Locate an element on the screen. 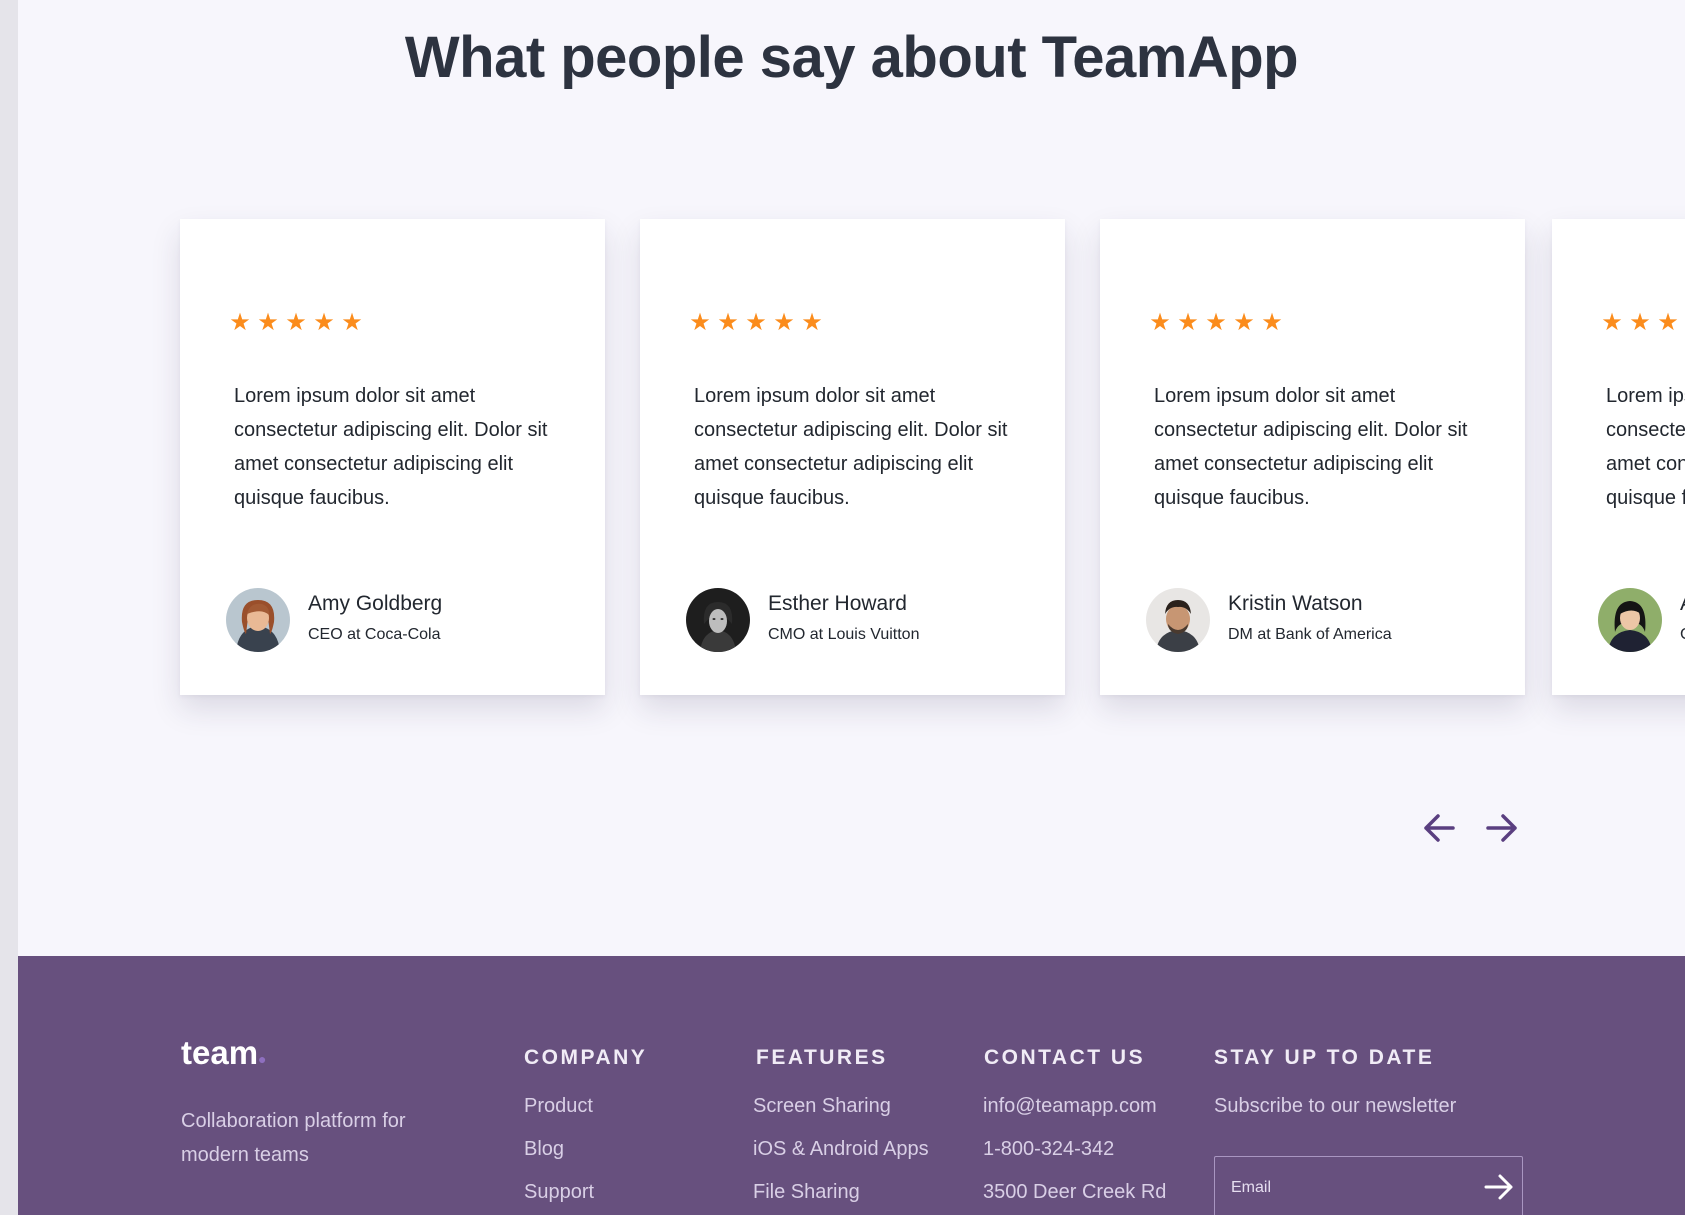  newsletter-form is located at coordinates (1368, 1185).